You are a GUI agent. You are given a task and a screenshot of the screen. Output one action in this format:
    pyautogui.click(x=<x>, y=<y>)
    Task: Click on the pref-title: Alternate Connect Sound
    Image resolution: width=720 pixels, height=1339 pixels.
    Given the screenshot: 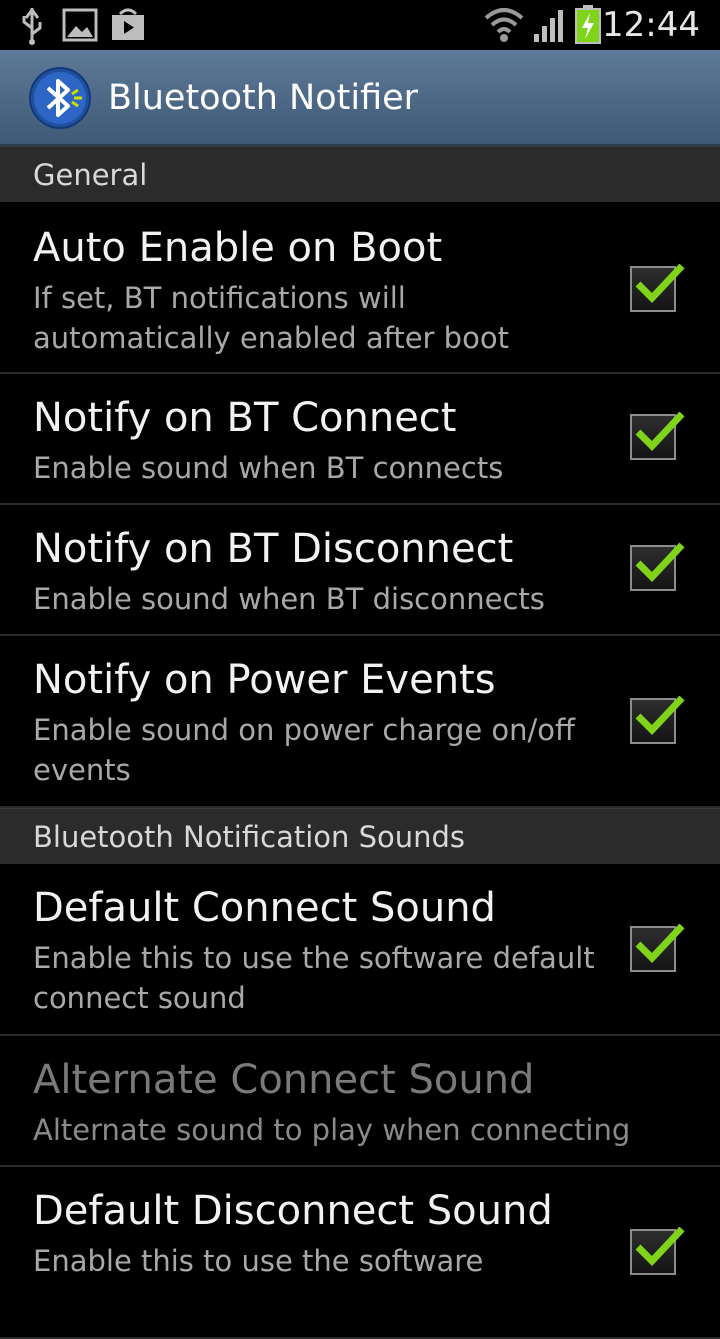 What is the action you would take?
    pyautogui.click(x=284, y=1080)
    